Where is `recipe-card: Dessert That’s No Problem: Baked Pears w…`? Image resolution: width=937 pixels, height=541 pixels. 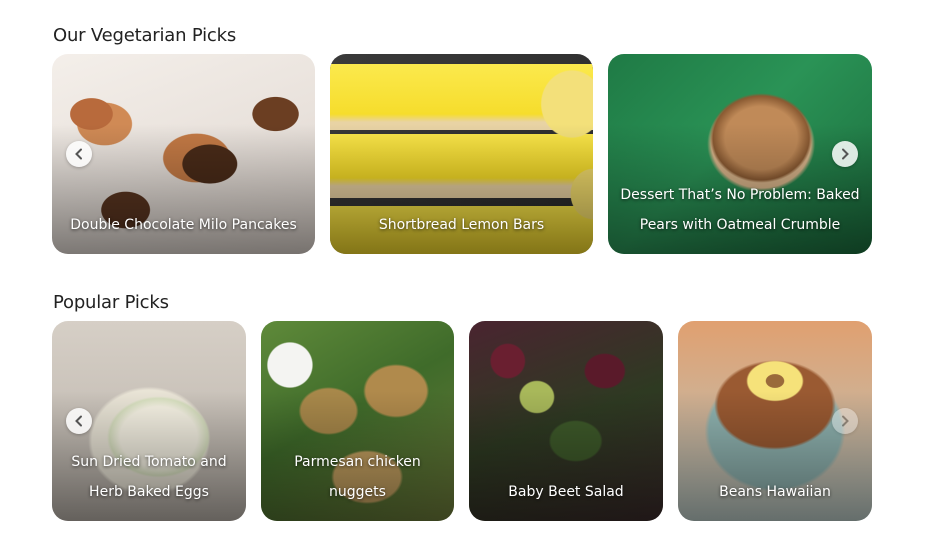 recipe-card: Dessert That’s No Problem: Baked Pears w… is located at coordinates (740, 154).